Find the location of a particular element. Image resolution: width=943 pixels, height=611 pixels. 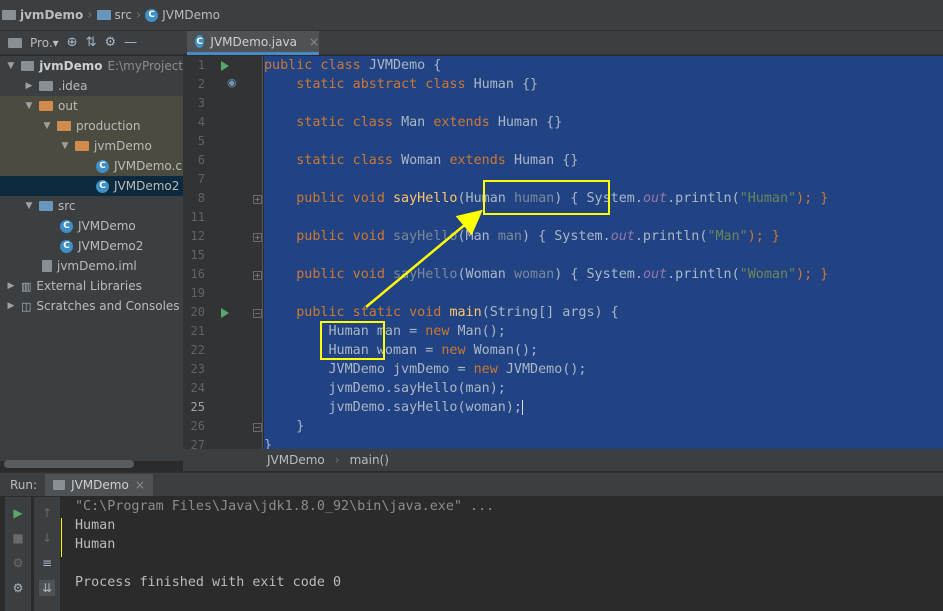

tree-item-class-file-selected: C JVMDemo2 is located at coordinates (91, 186).